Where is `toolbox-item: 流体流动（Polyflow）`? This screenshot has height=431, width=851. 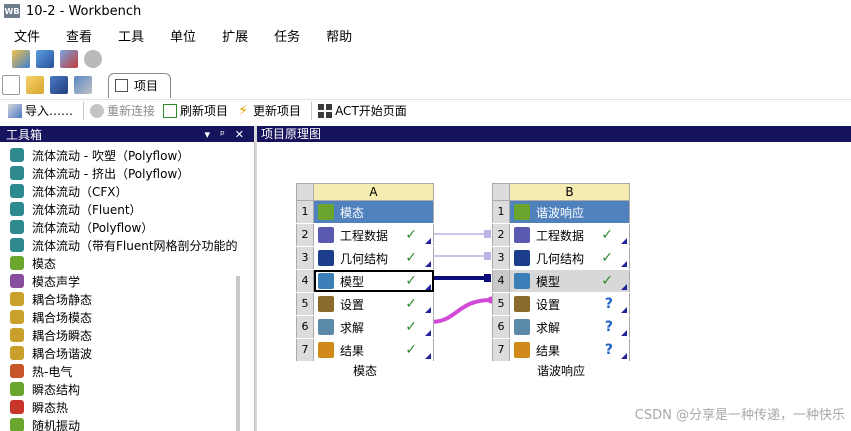
toolbox-item: 流体流动（Polyflow） is located at coordinates (127, 227).